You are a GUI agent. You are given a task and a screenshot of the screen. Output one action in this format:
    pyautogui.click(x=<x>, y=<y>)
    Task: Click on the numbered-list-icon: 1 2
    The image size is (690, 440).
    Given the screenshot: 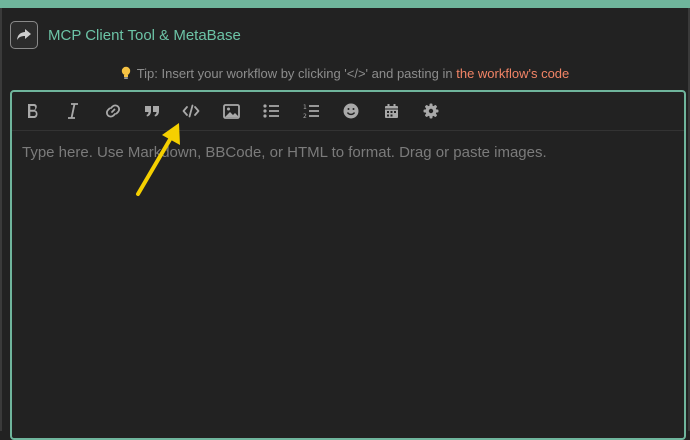 What is the action you would take?
    pyautogui.click(x=311, y=111)
    